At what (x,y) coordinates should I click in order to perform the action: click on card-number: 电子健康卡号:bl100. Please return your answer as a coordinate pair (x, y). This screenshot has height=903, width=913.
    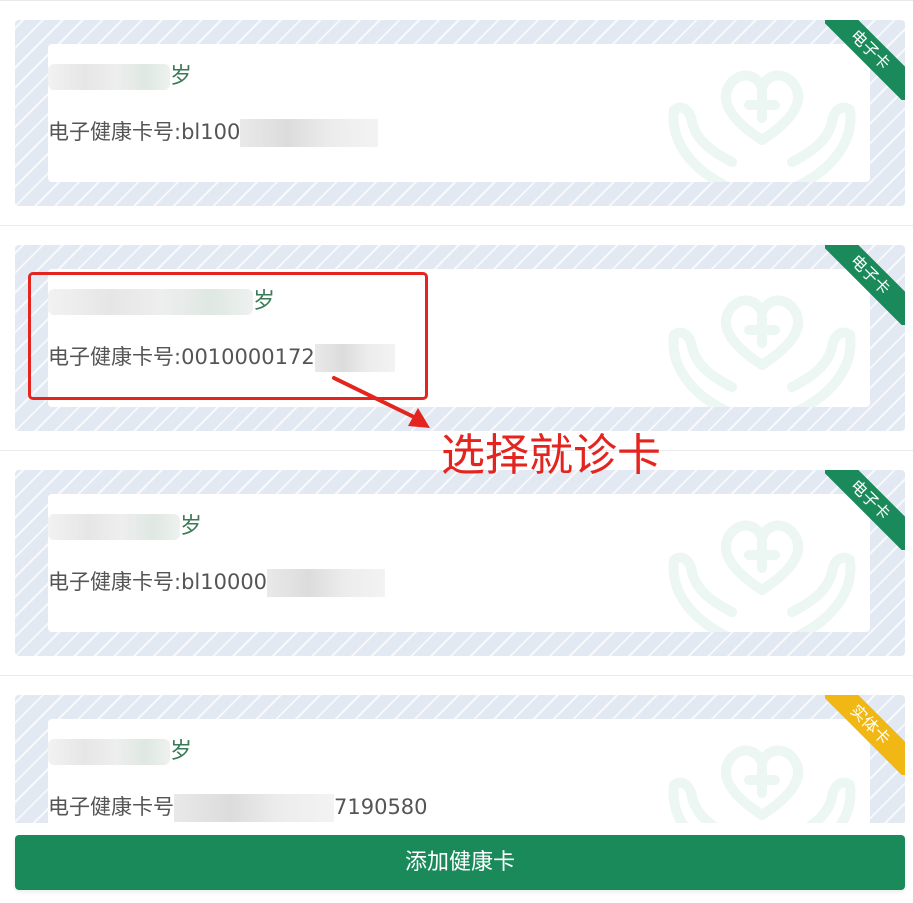
    Looking at the image, I should click on (348, 132).